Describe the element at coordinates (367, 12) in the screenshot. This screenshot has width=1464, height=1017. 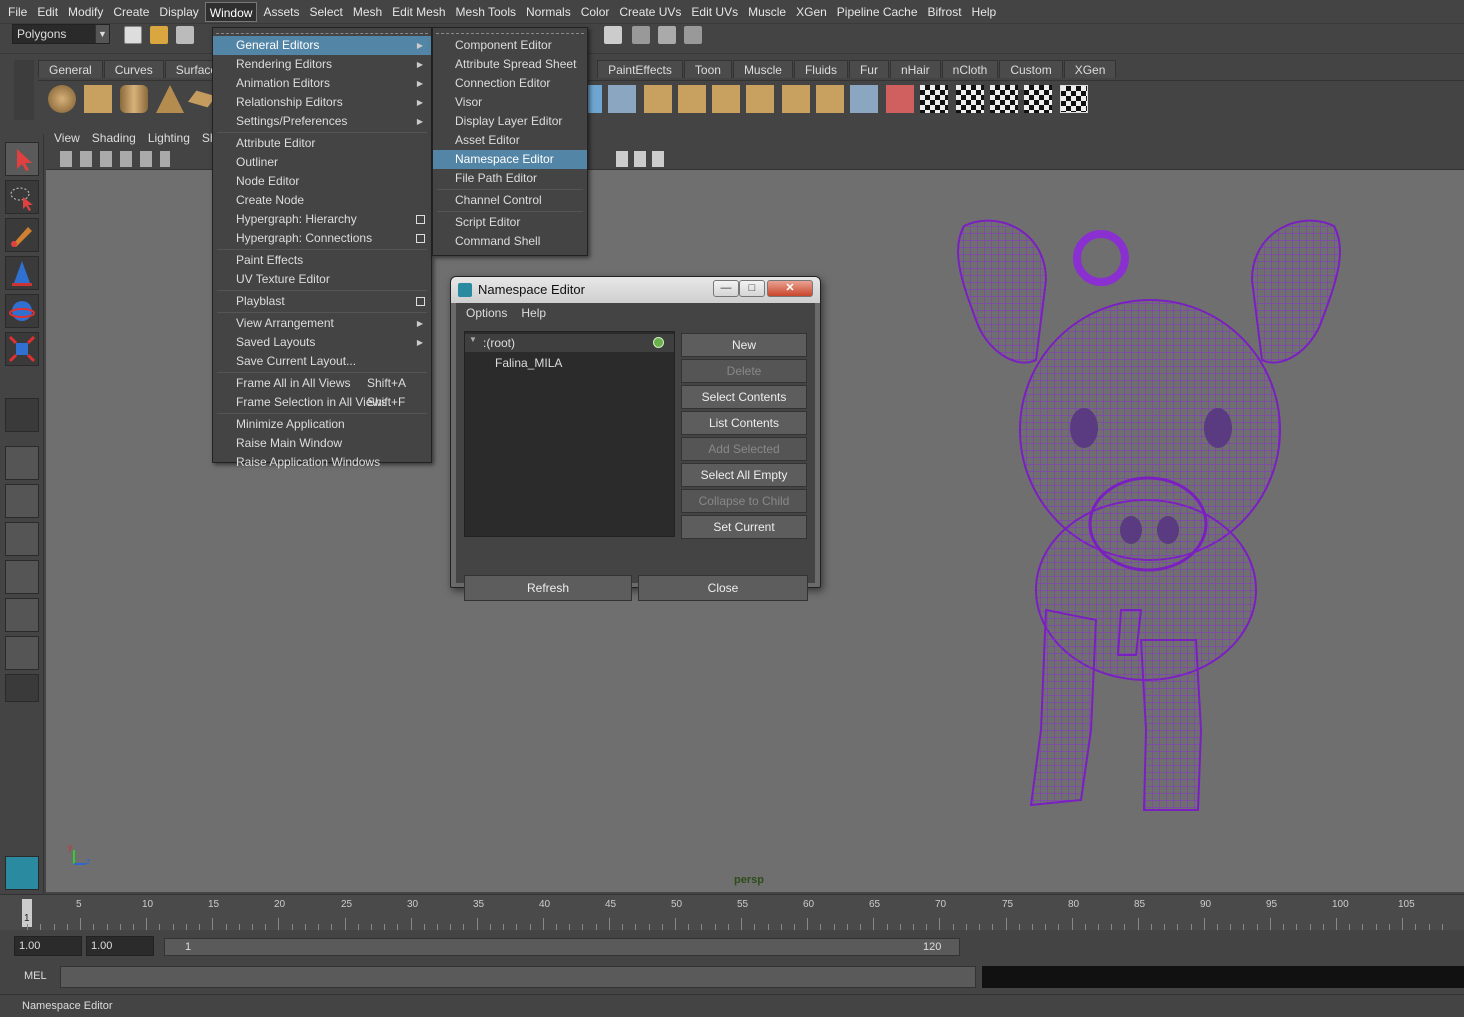
I see `menu-mesh: Mesh` at that location.